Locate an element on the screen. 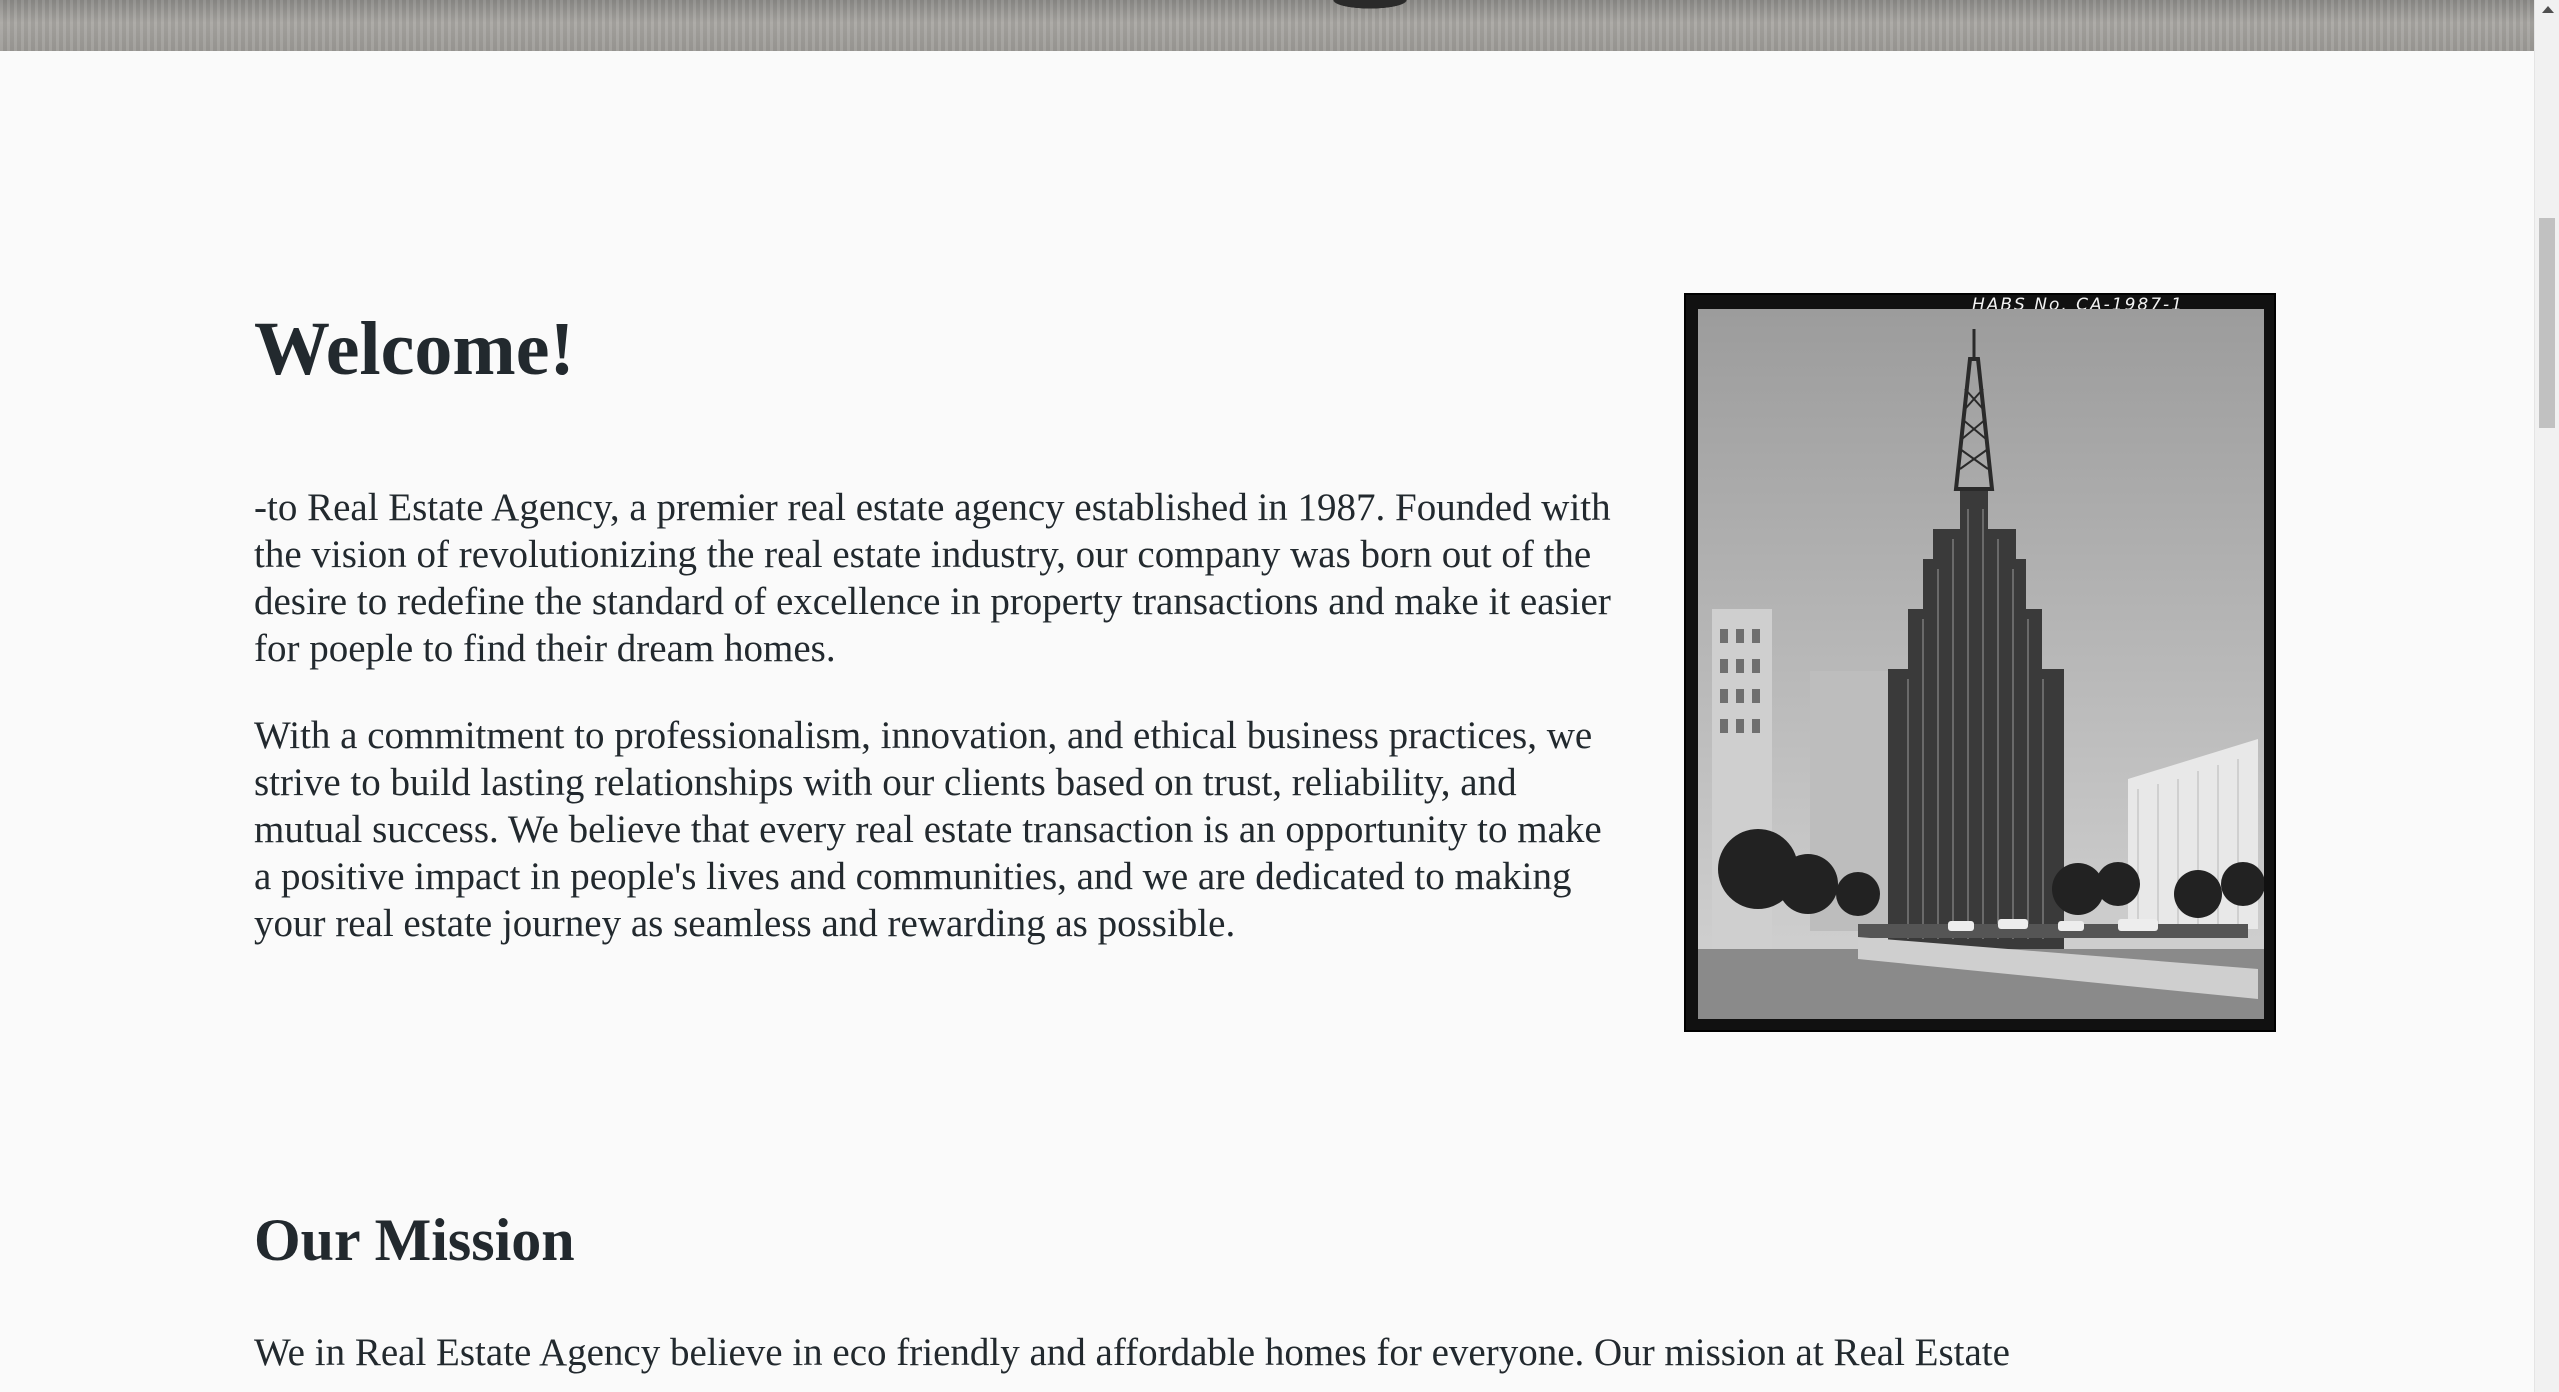  building-photo: HABS No. CA-1987-1 is located at coordinates (1980, 662).